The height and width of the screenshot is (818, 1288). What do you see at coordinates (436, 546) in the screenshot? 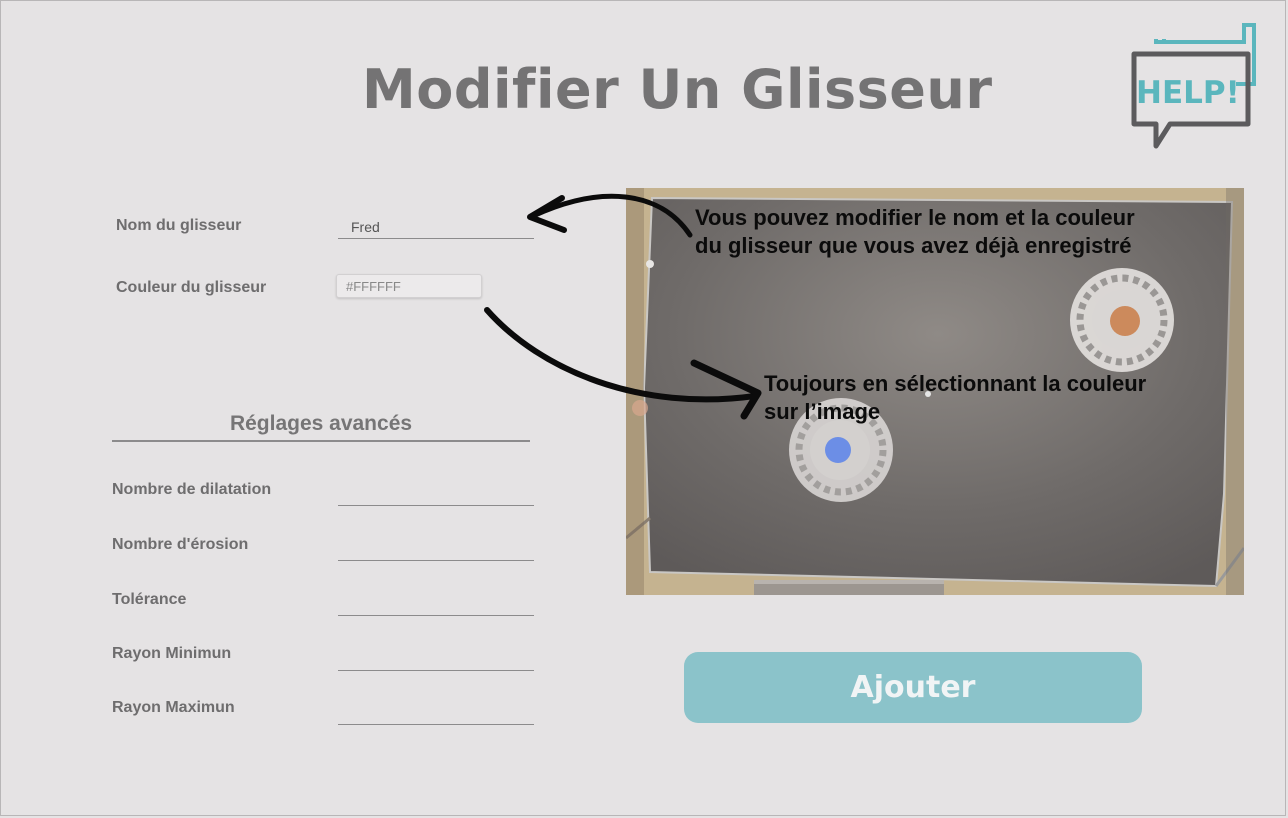
I see `erosion-input` at bounding box center [436, 546].